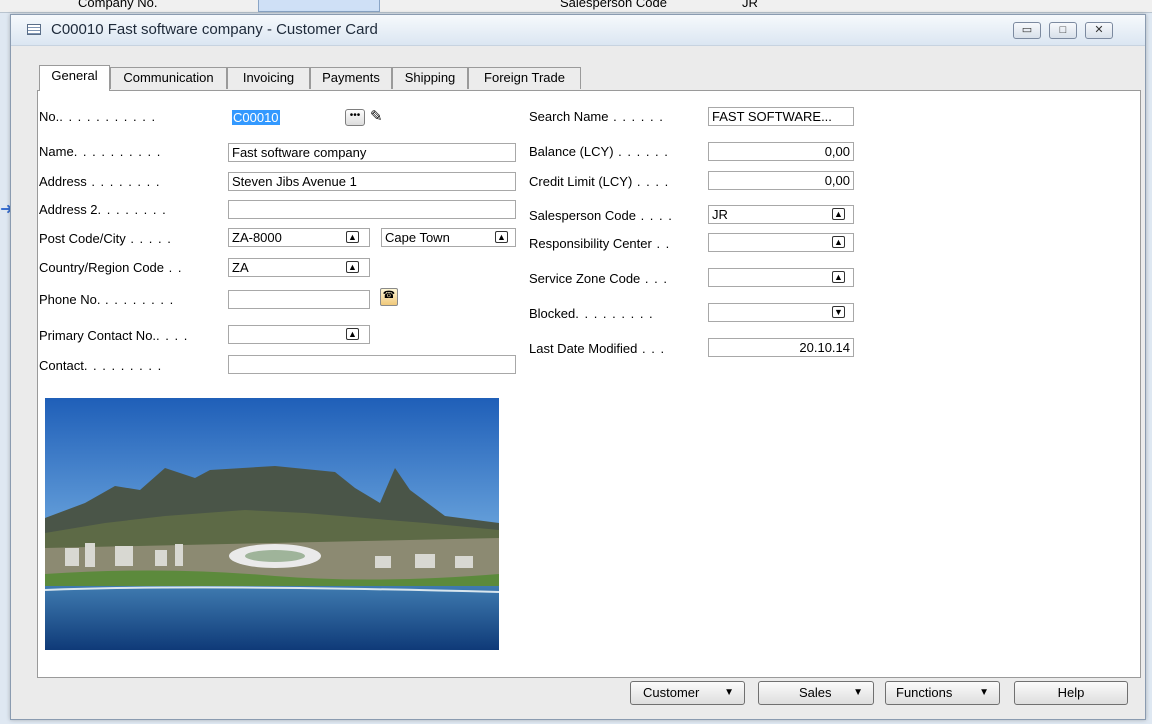 The image size is (1152, 724). I want to click on no-value: C00010, so click(256, 117).